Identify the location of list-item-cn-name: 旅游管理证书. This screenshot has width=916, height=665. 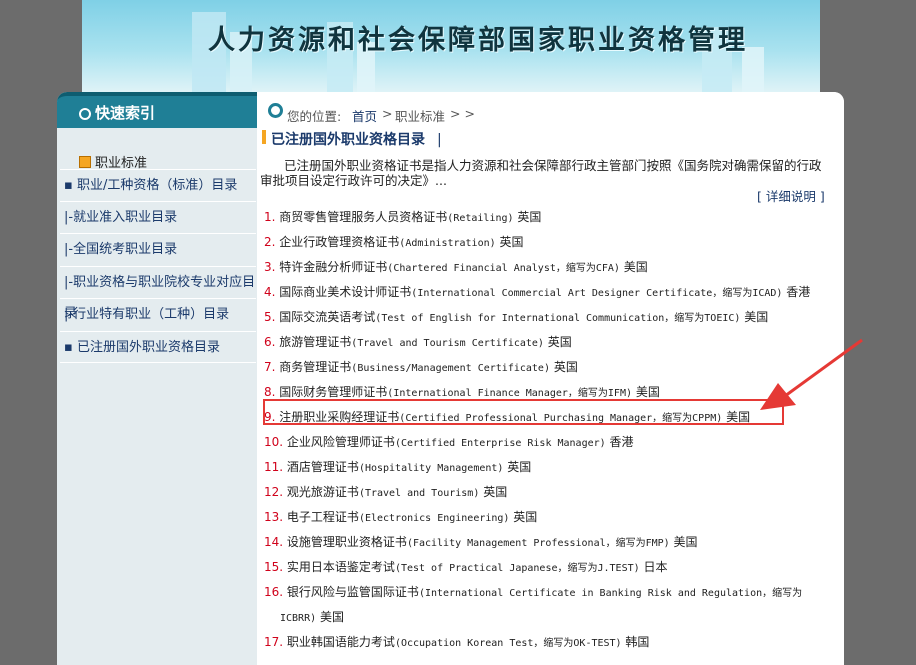
(315, 342).